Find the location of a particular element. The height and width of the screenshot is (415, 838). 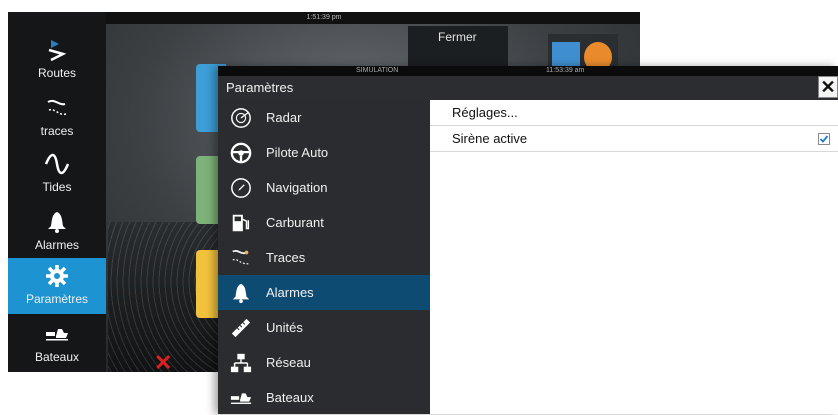

routes-icon is located at coordinates (57, 51).